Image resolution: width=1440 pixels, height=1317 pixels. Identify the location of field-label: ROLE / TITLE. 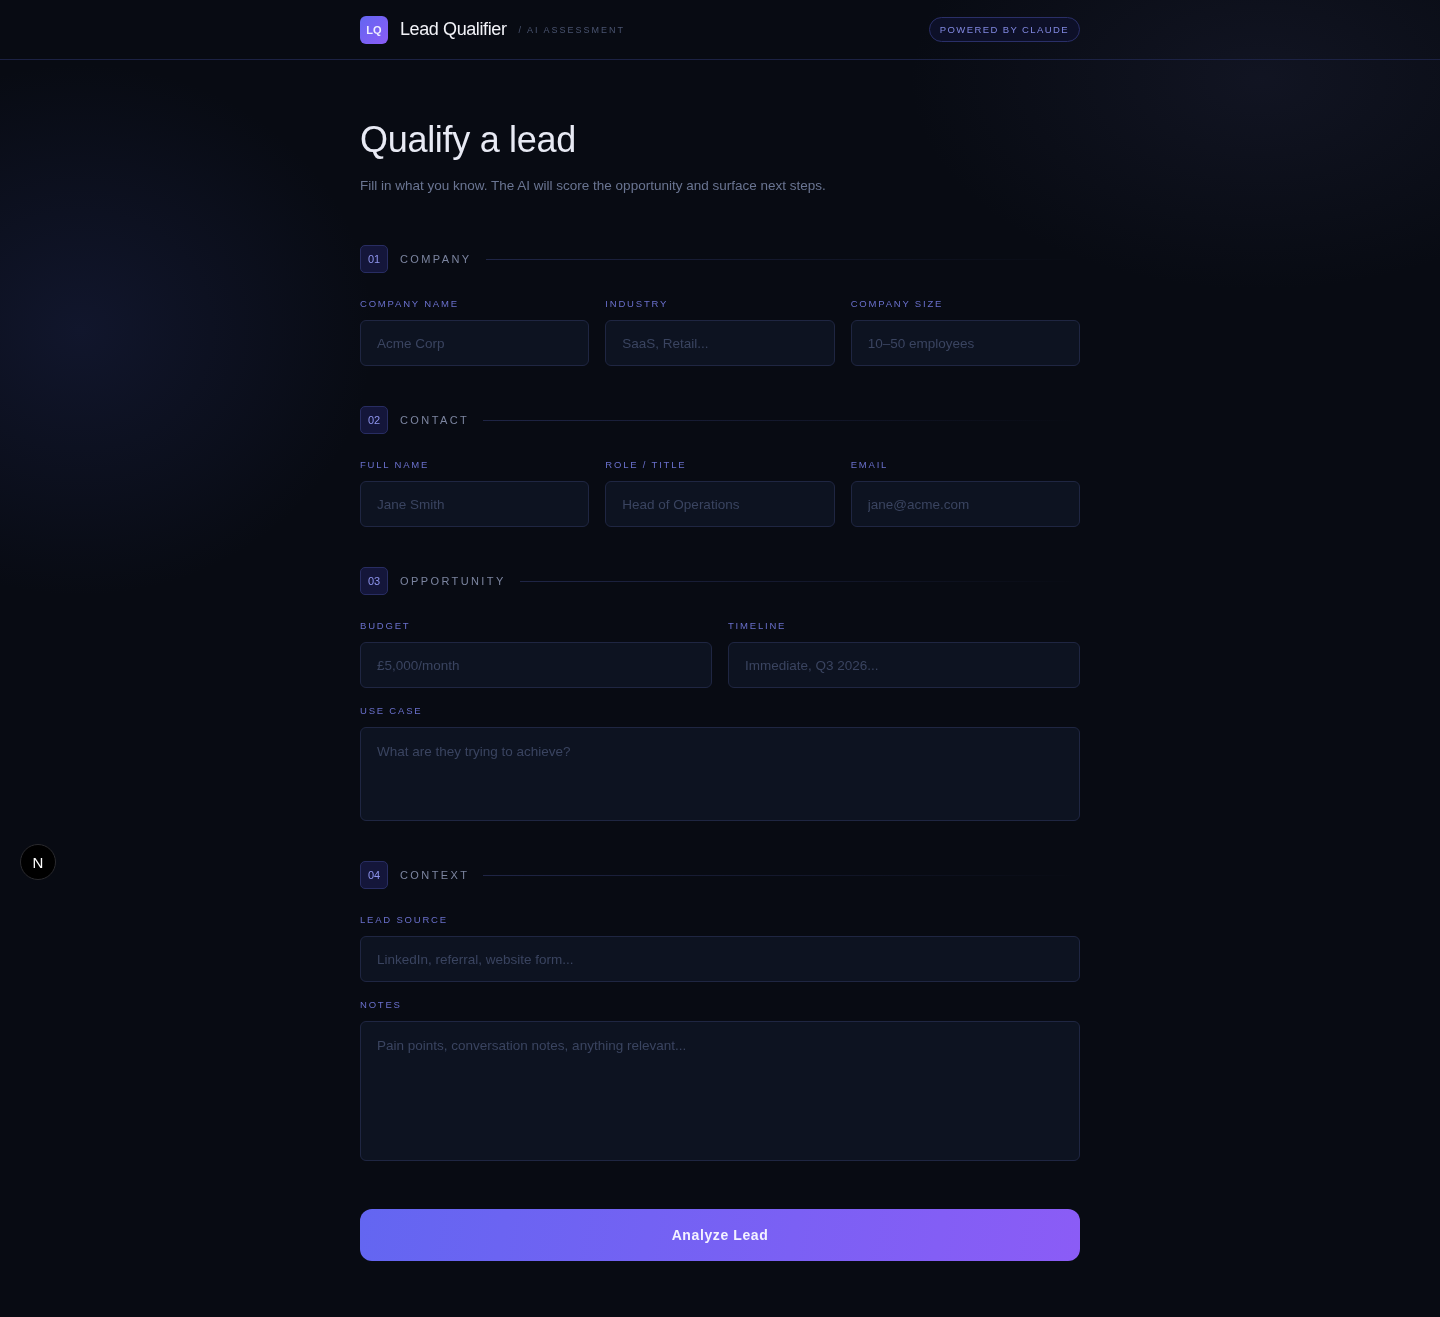
(646, 465).